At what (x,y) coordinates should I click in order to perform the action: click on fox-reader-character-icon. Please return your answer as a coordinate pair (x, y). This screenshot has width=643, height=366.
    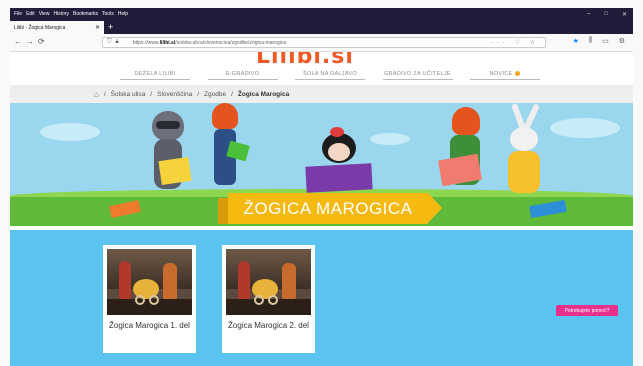
    Looking at the image, I should click on (464, 152).